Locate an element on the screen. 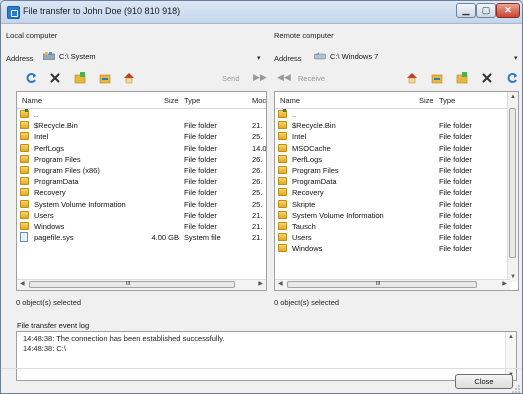 The width and height of the screenshot is (523, 394). cell-name: System Volume Information is located at coordinates (338, 215).